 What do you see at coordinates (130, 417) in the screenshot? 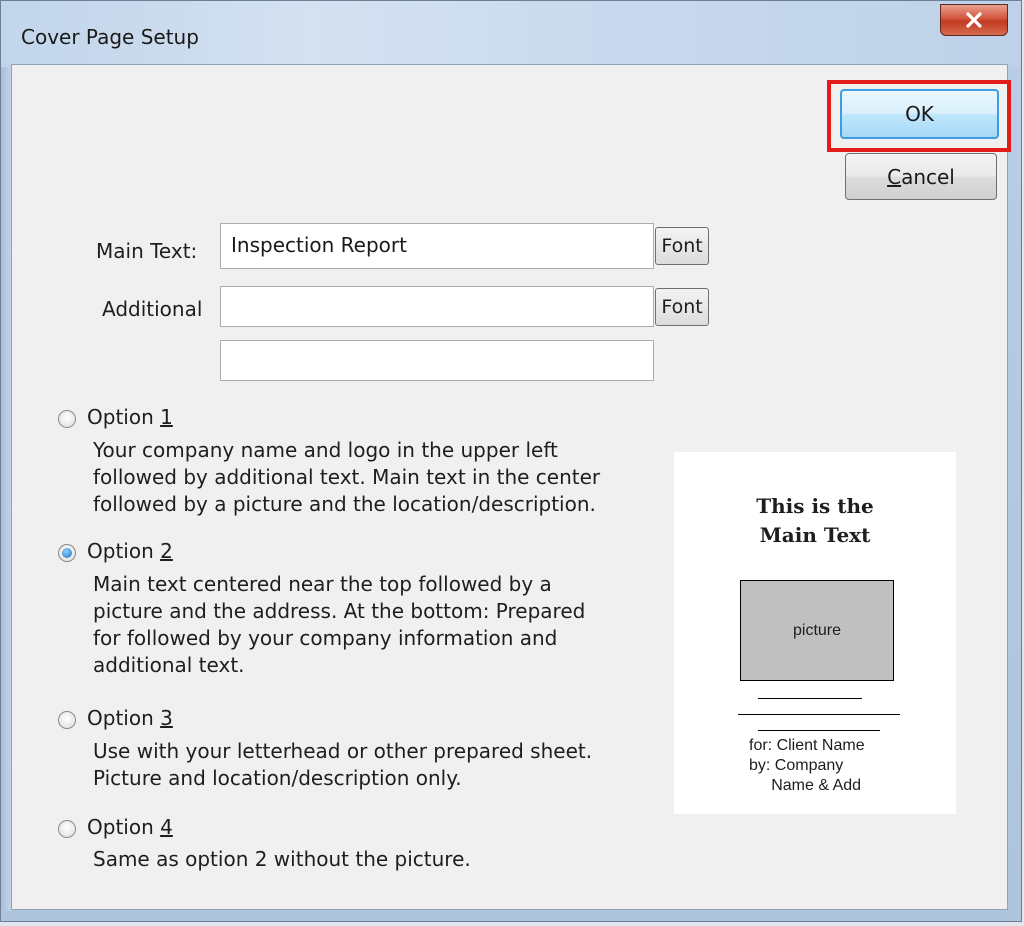
I see `option-1-label: Option 1` at bounding box center [130, 417].